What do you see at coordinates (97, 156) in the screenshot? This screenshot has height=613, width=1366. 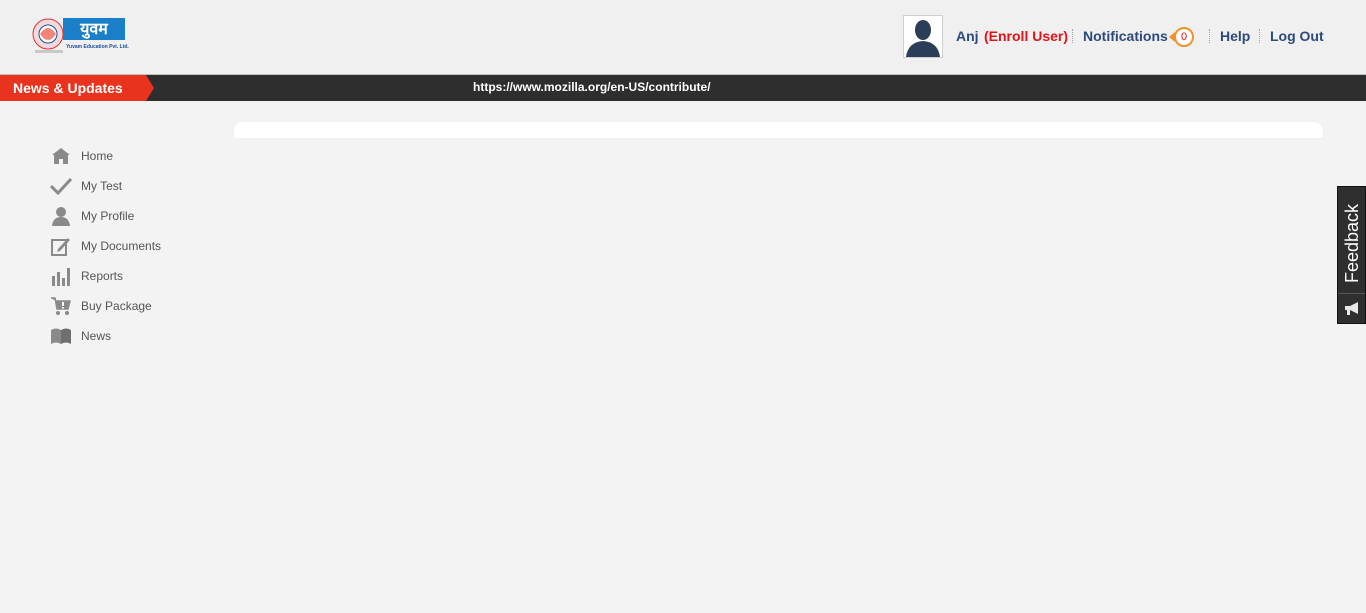 I see `sidebar-item-label: Home` at bounding box center [97, 156].